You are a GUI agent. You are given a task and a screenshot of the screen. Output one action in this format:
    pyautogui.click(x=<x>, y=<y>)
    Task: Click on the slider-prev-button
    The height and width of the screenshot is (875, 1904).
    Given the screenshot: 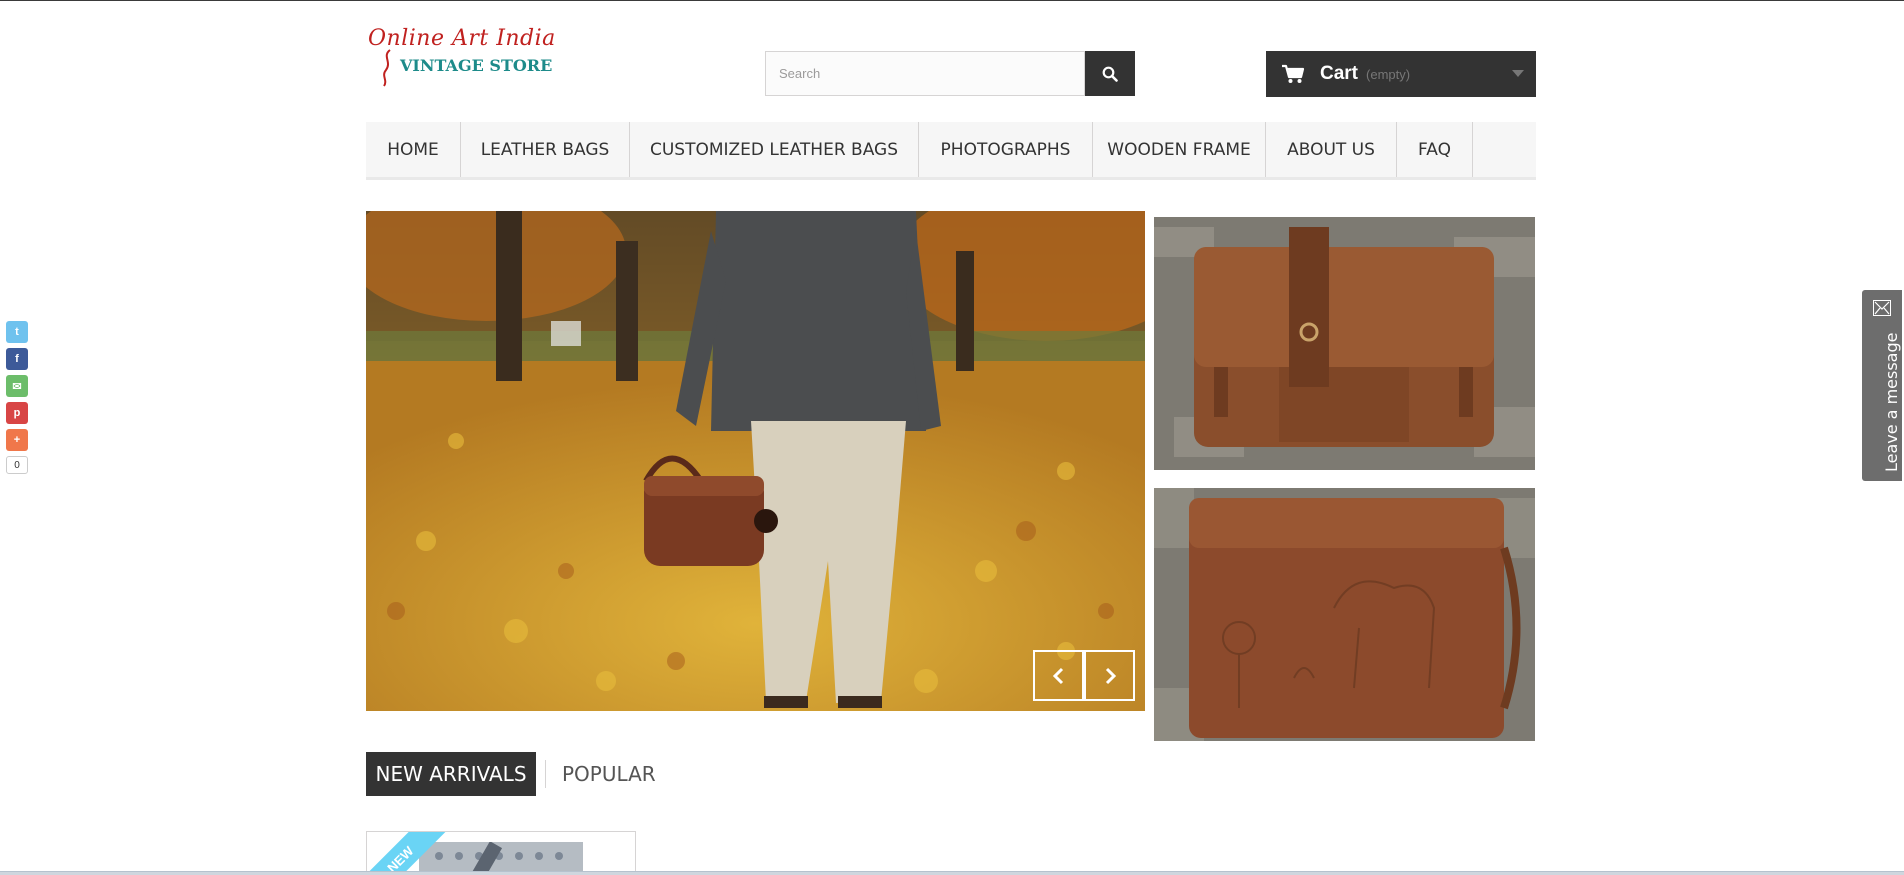 What is the action you would take?
    pyautogui.click(x=1058, y=675)
    